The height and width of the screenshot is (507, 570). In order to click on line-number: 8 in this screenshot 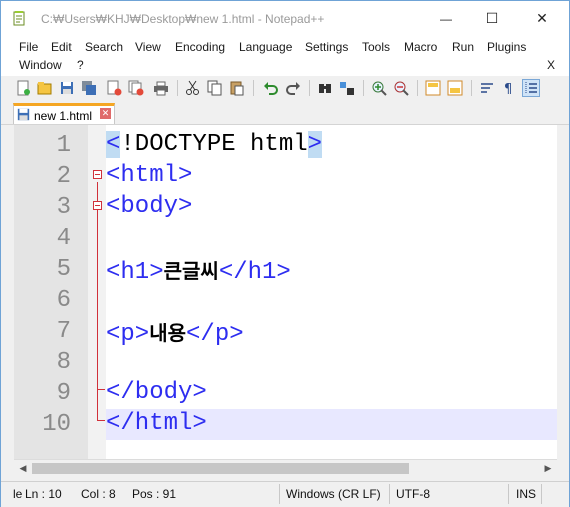, I will do `click(63, 362)`.